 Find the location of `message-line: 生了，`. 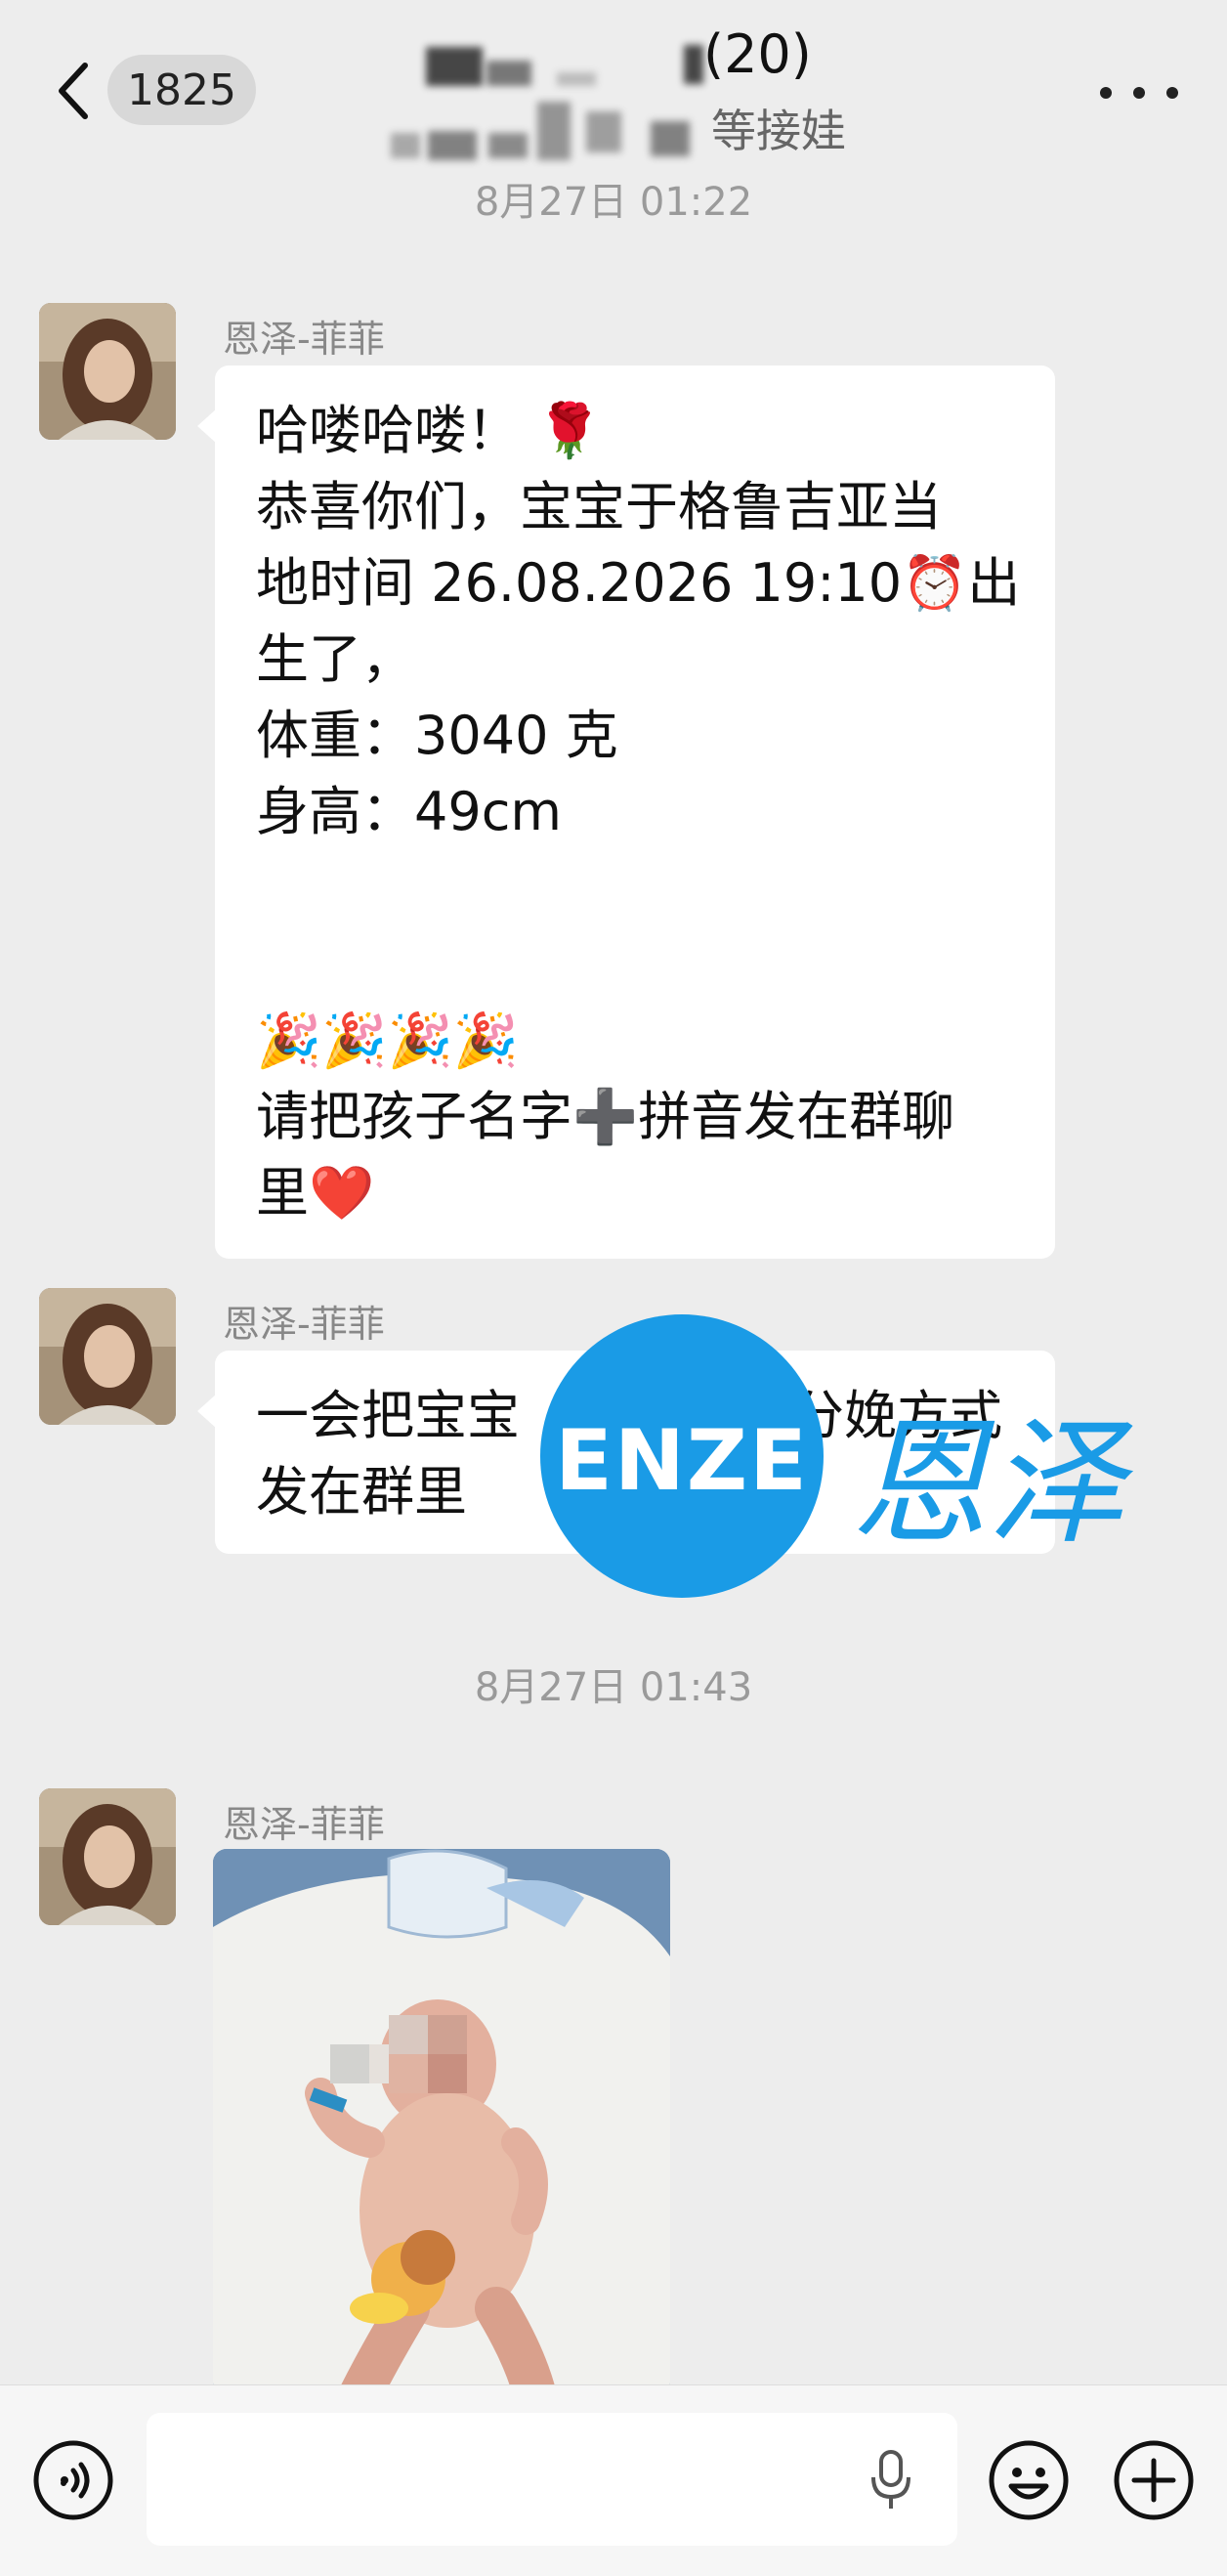

message-line: 生了， is located at coordinates (335, 659).